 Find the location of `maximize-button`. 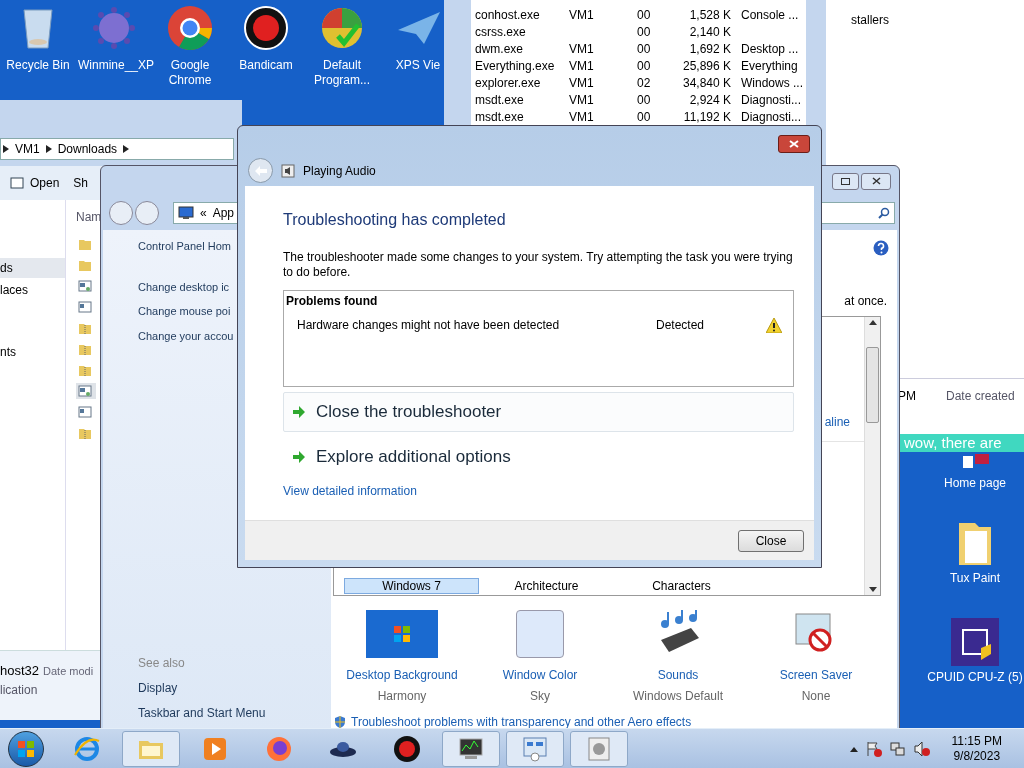

maximize-button is located at coordinates (845, 181).